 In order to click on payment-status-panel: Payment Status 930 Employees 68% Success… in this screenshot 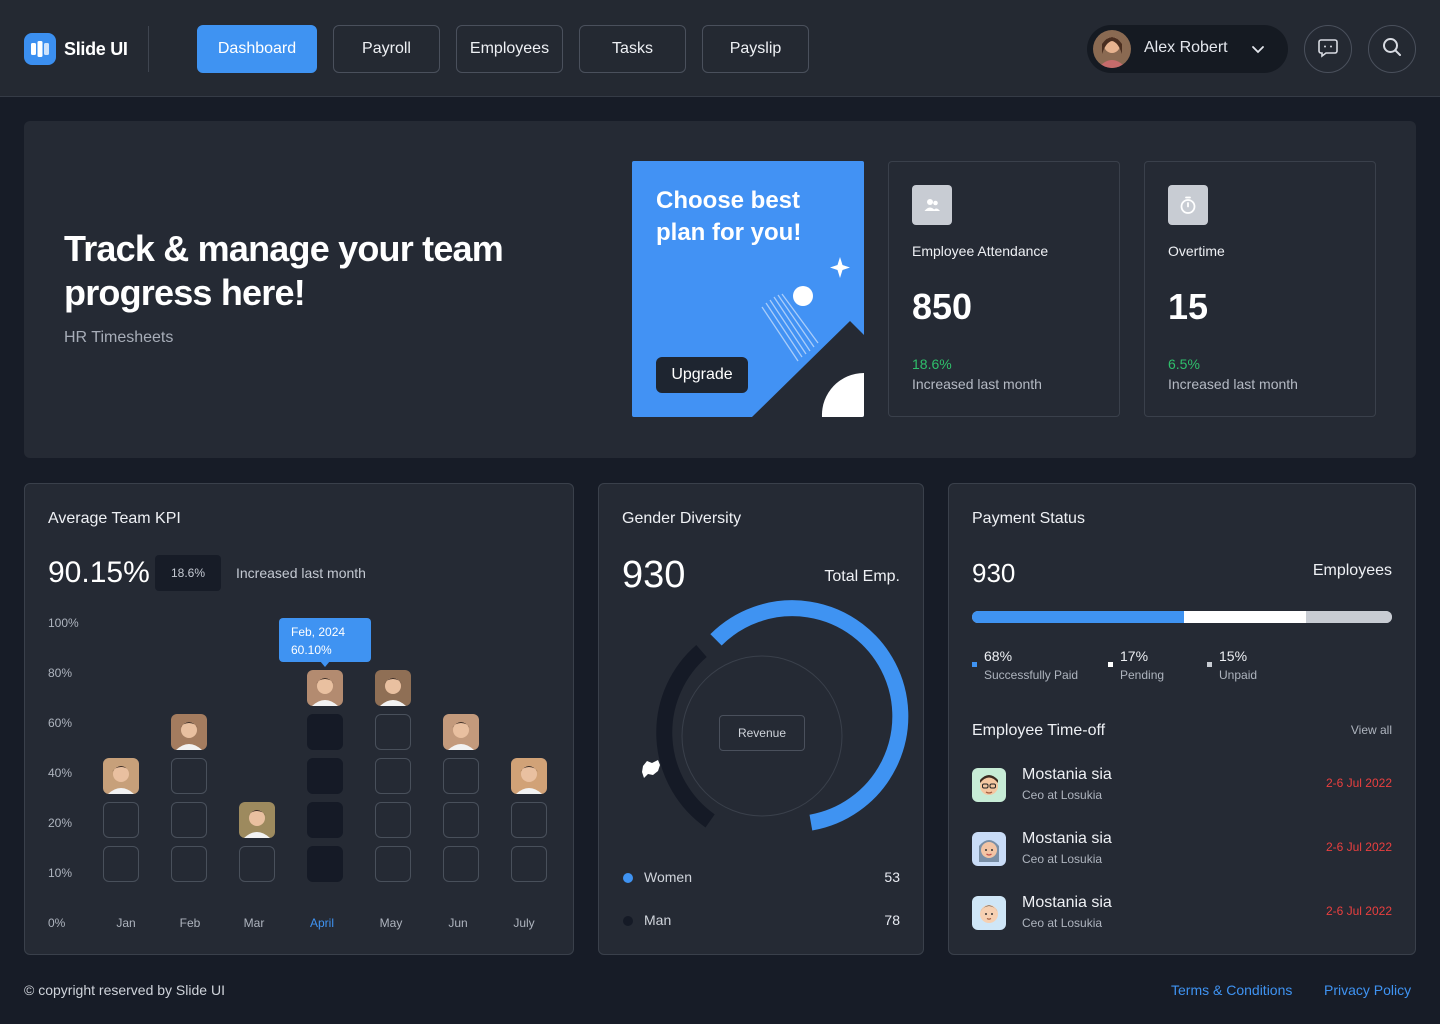, I will do `click(1182, 719)`.